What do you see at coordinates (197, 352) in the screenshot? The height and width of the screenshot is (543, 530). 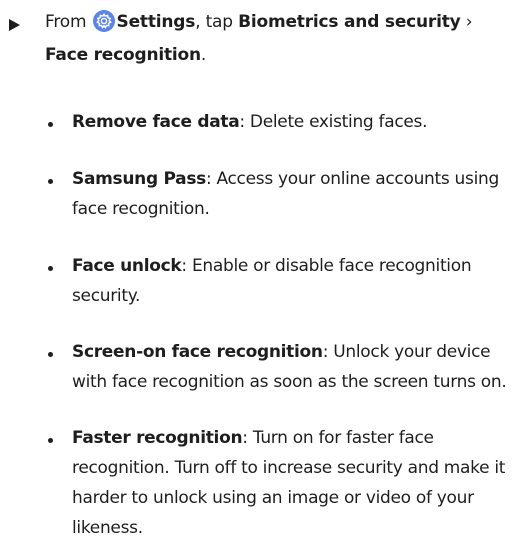 I see `list-item-term: Screen-on face recognition` at bounding box center [197, 352].